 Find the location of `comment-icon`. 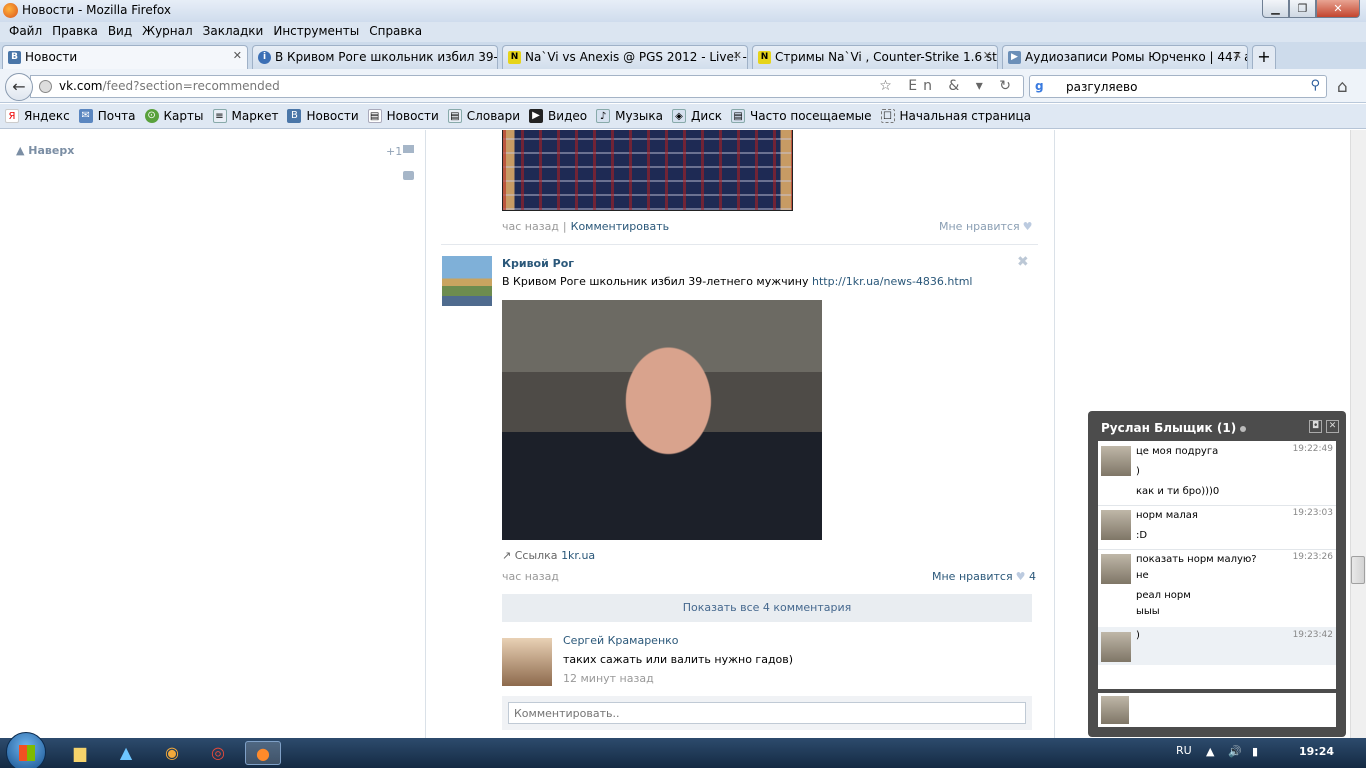

comment-icon is located at coordinates (408, 175).